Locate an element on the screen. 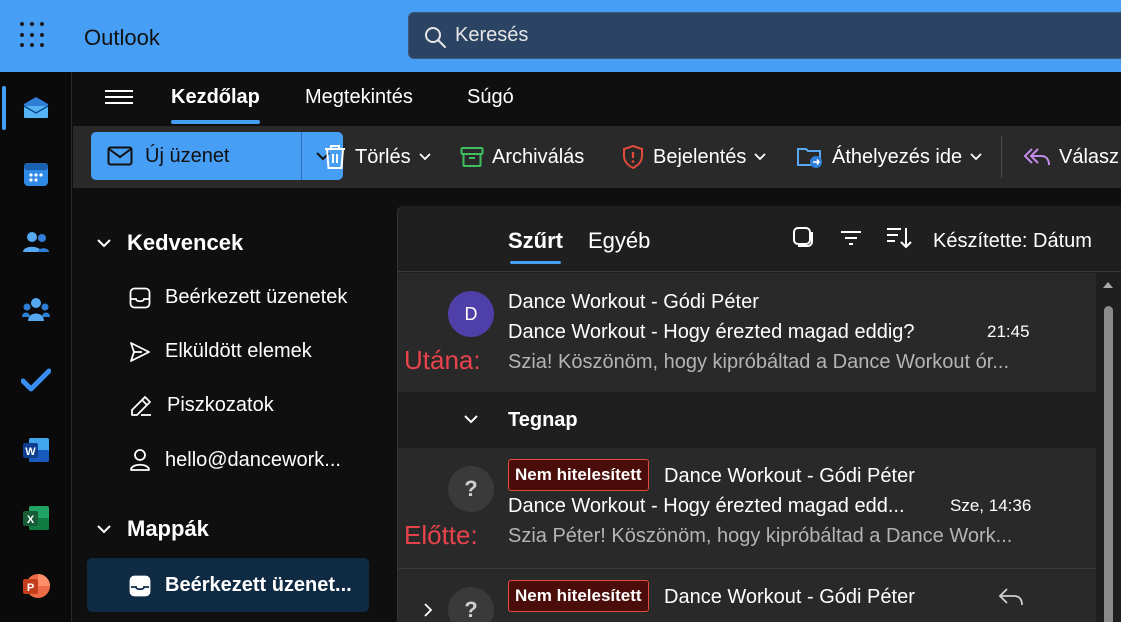  folder-sent-items: Elküldött elemek is located at coordinates (220, 351).